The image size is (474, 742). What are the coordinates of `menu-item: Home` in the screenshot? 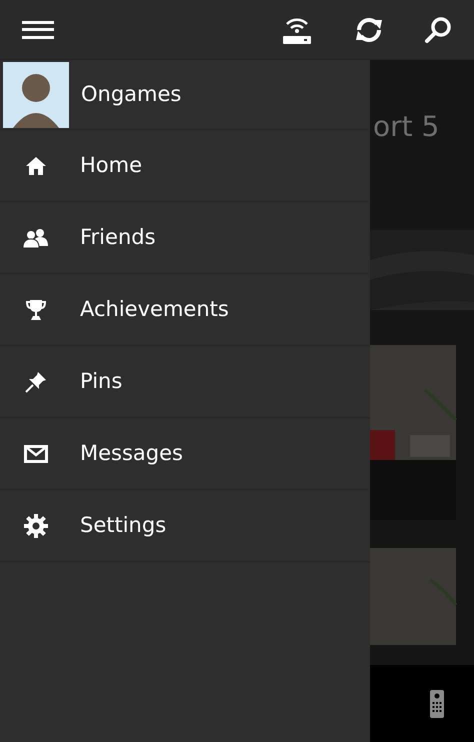 It's located at (185, 166).